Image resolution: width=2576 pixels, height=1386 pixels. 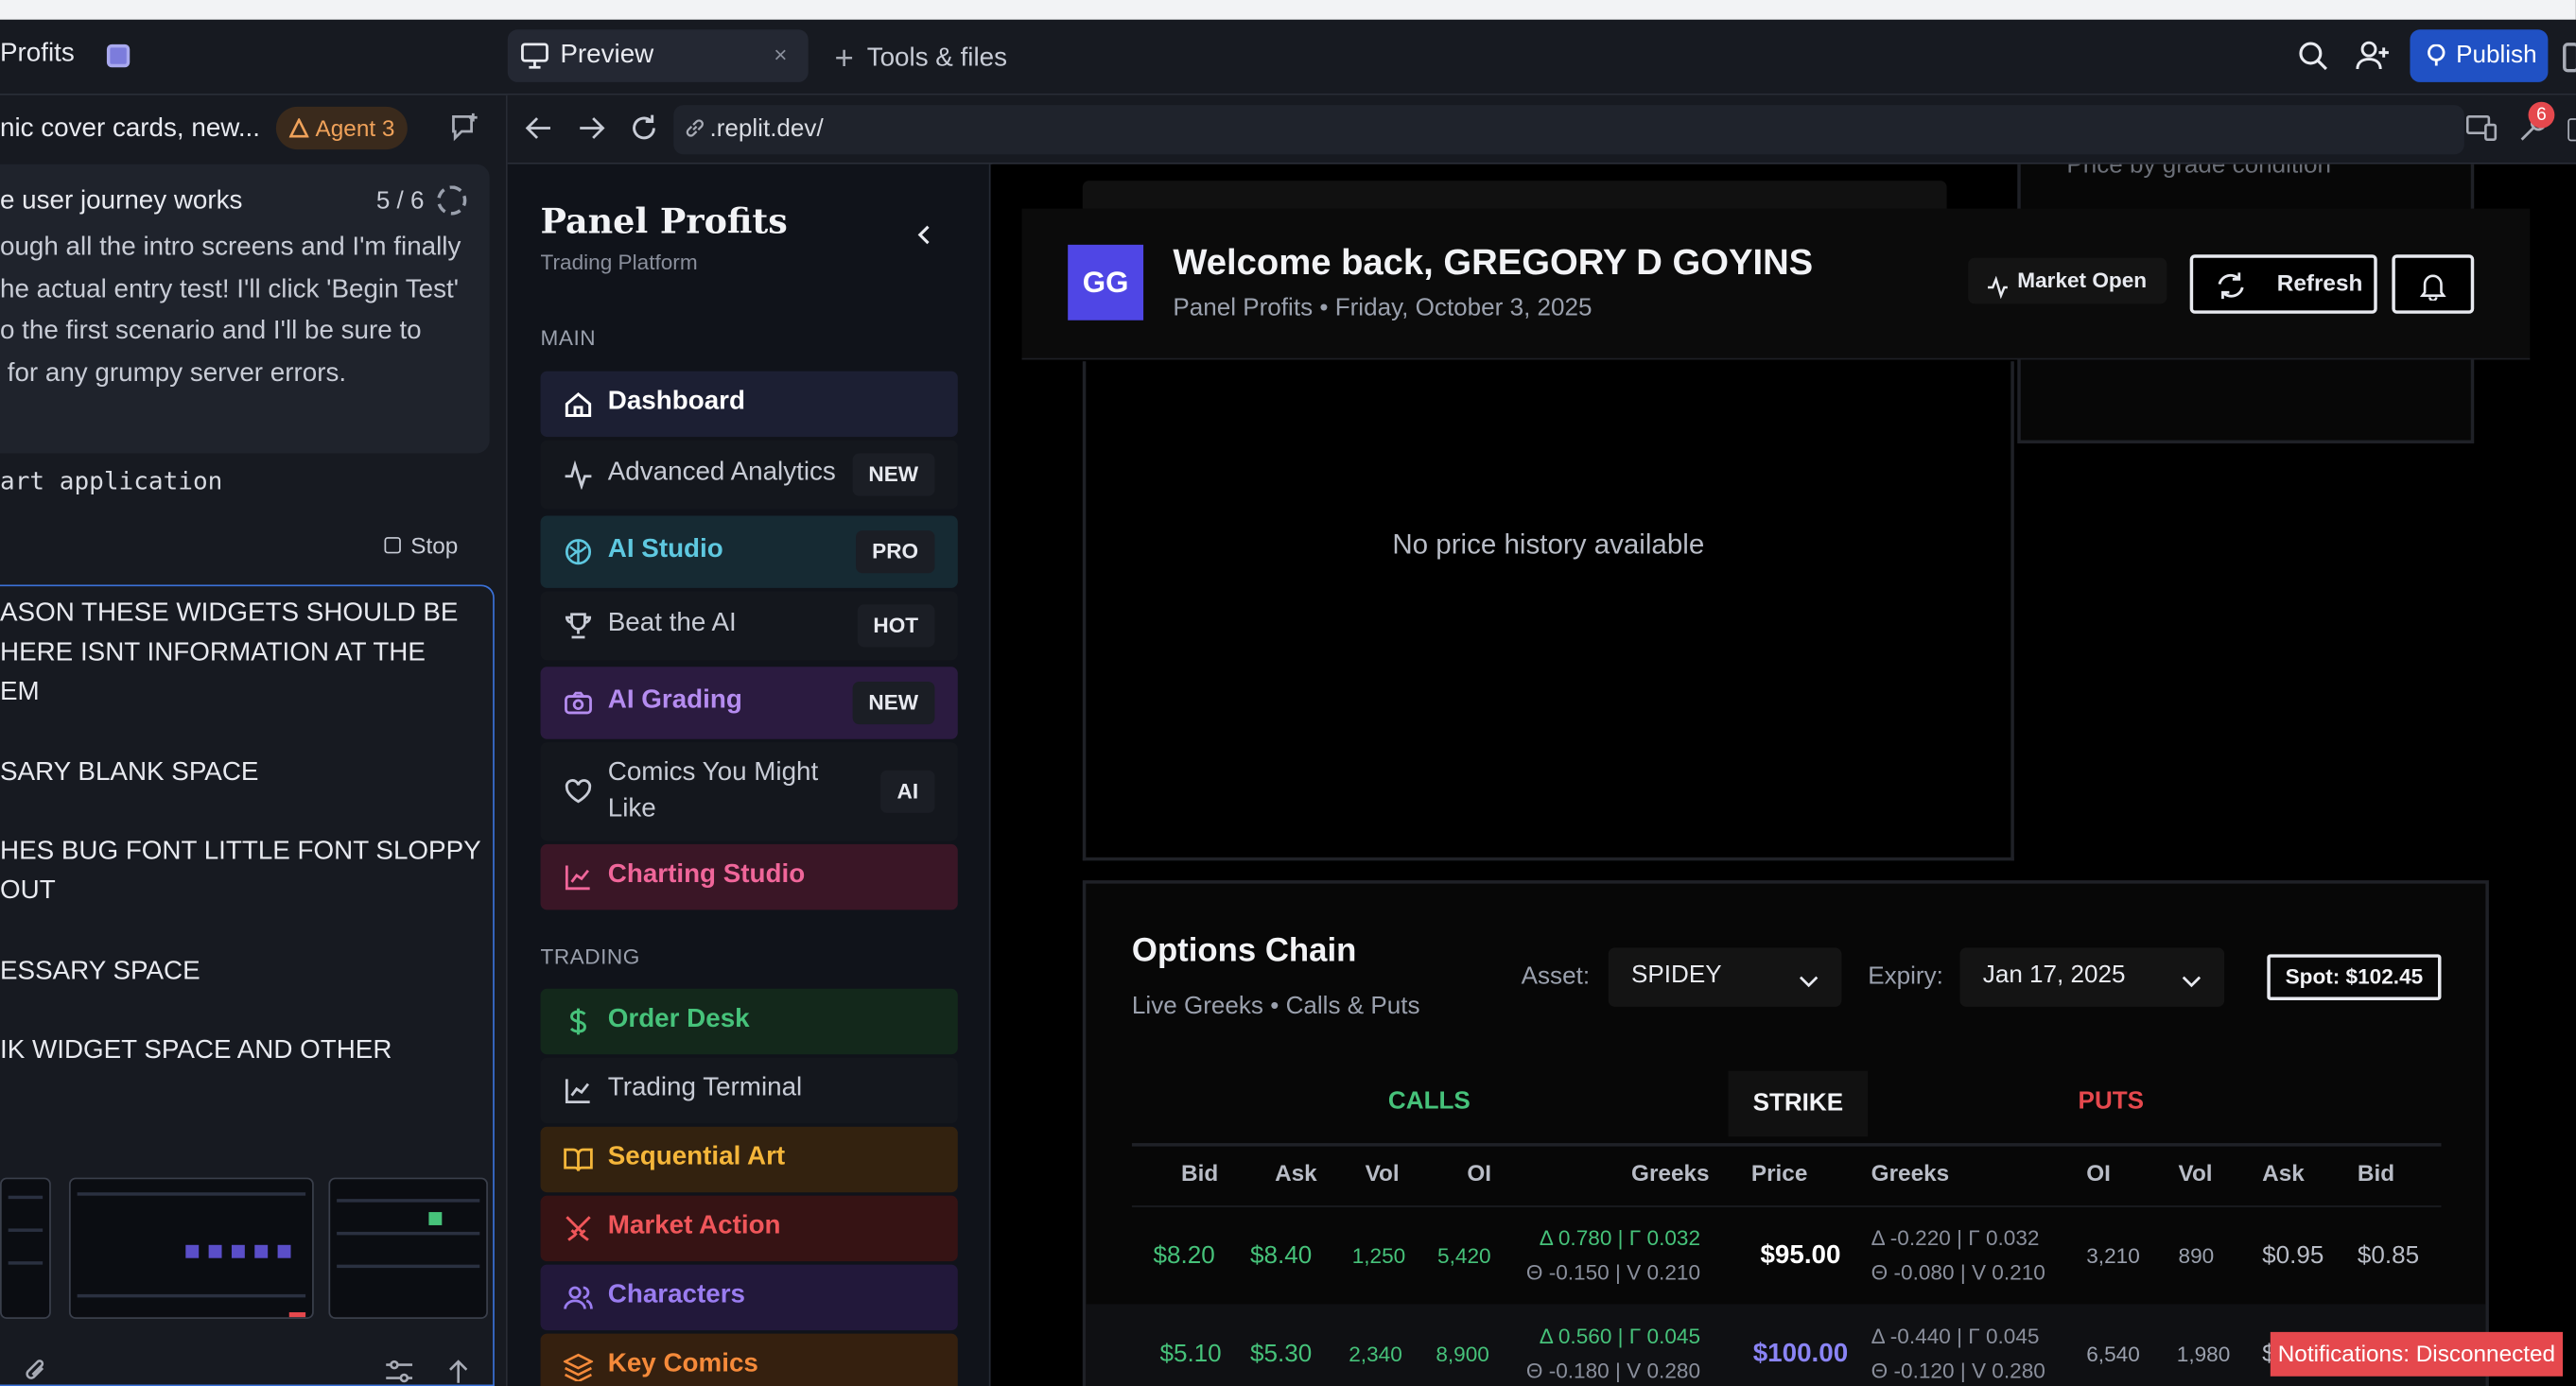 I want to click on chevron-left-icon, so click(x=925, y=238).